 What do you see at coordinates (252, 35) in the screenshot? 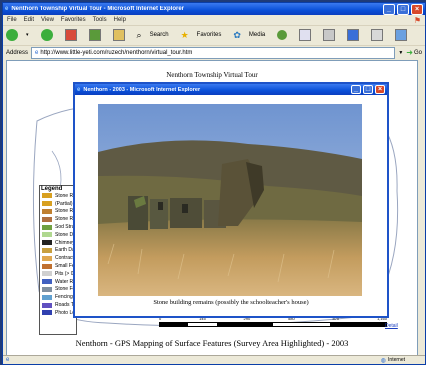
I see `media-button: ✿ Media` at bounding box center [252, 35].